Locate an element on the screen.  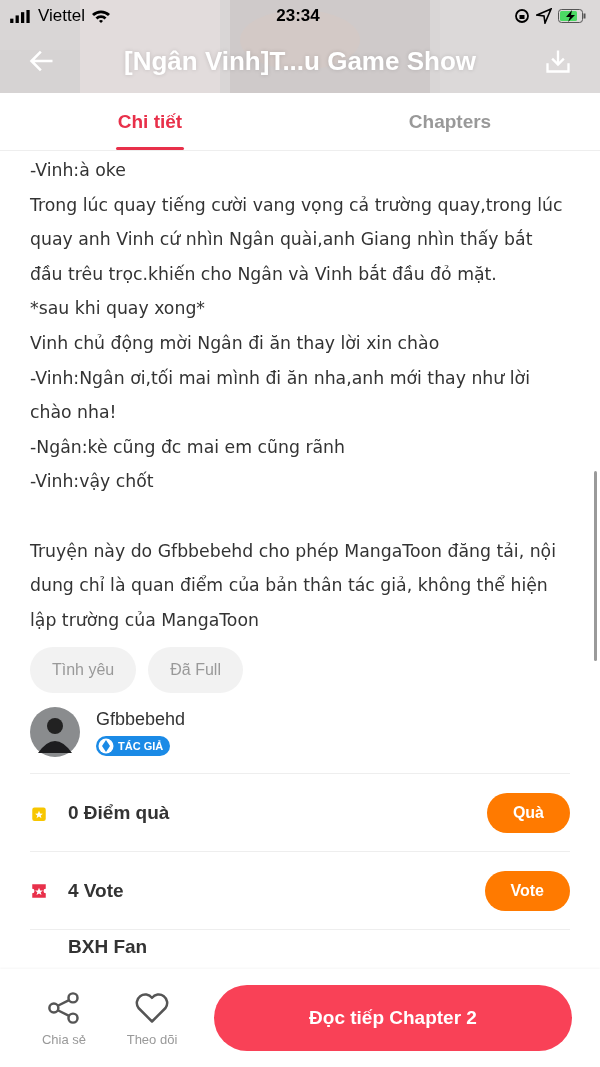
story-paragraph: -Vinh:à oke is located at coordinates (78, 170).